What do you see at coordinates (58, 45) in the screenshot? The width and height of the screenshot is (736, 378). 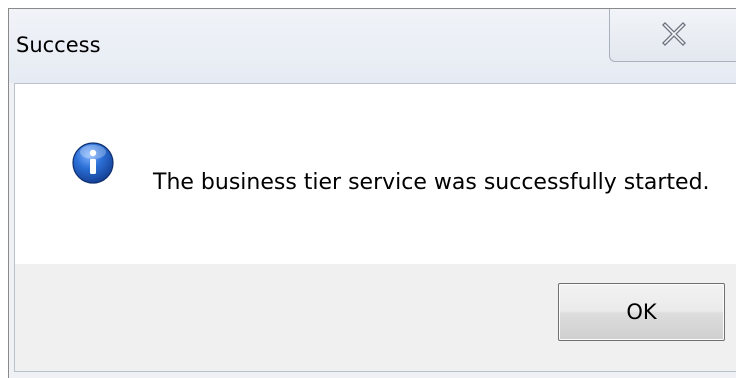 I see `dialog-title: Success` at bounding box center [58, 45].